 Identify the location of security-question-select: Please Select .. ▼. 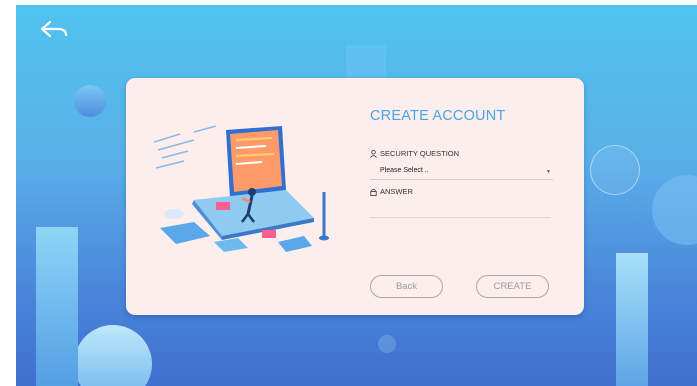
(461, 173).